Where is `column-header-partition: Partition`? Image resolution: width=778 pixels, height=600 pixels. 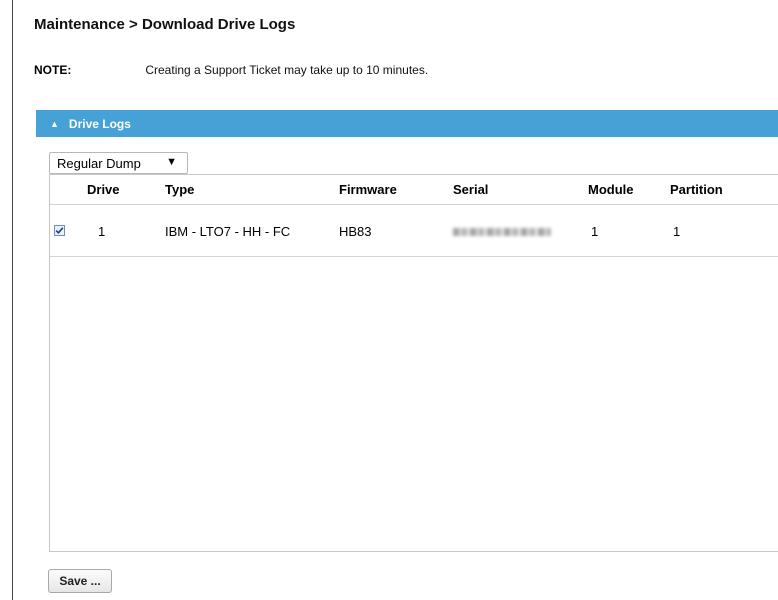 column-header-partition: Partition is located at coordinates (696, 189).